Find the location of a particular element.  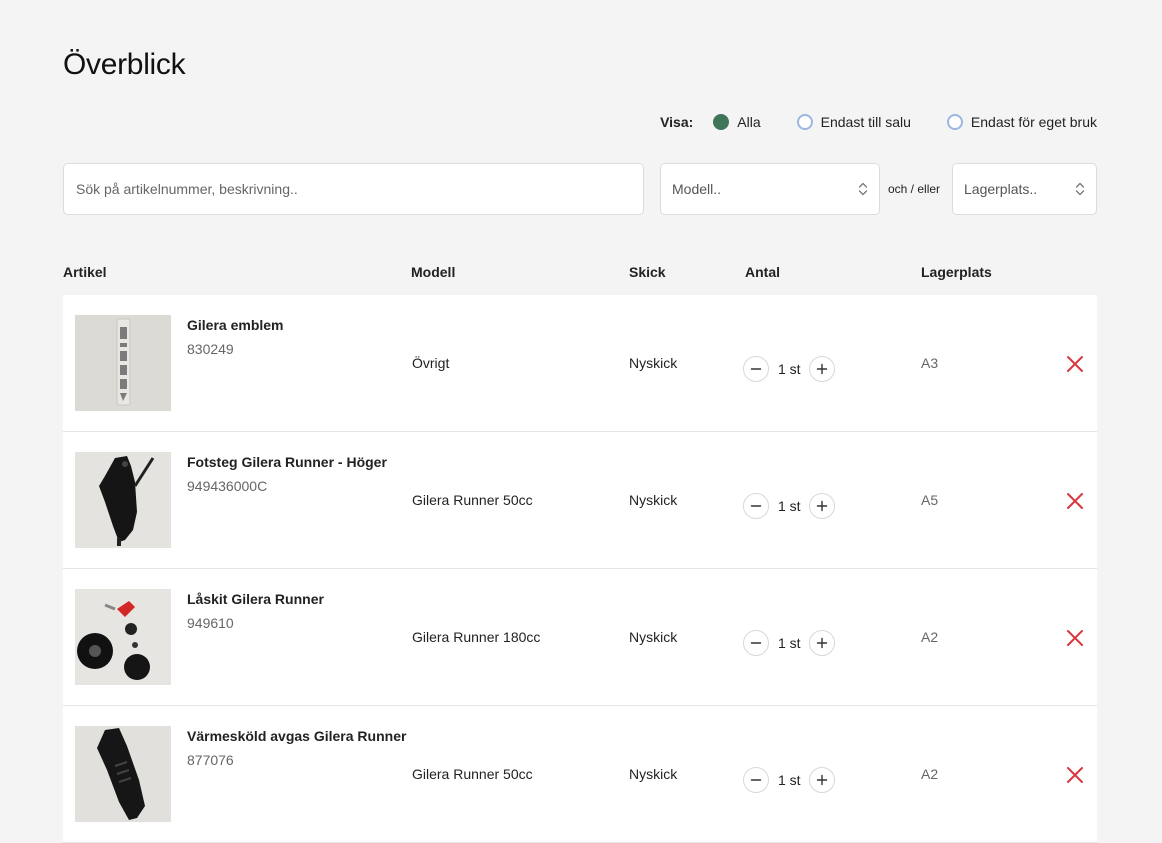

radio-label: Alla is located at coordinates (749, 122).